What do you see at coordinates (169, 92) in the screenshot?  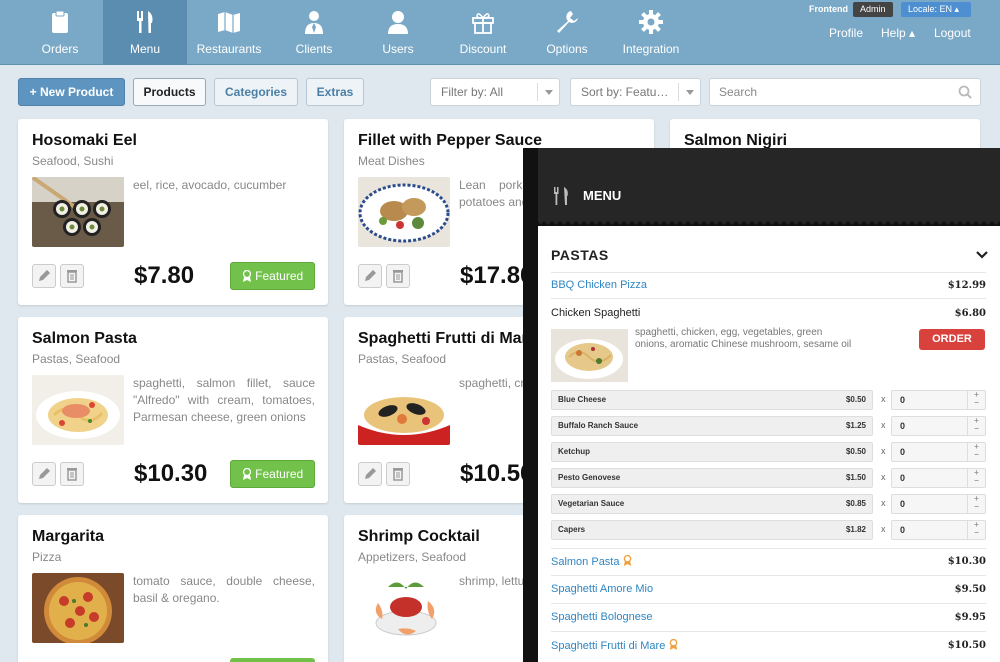 I see `tab-products: Products` at bounding box center [169, 92].